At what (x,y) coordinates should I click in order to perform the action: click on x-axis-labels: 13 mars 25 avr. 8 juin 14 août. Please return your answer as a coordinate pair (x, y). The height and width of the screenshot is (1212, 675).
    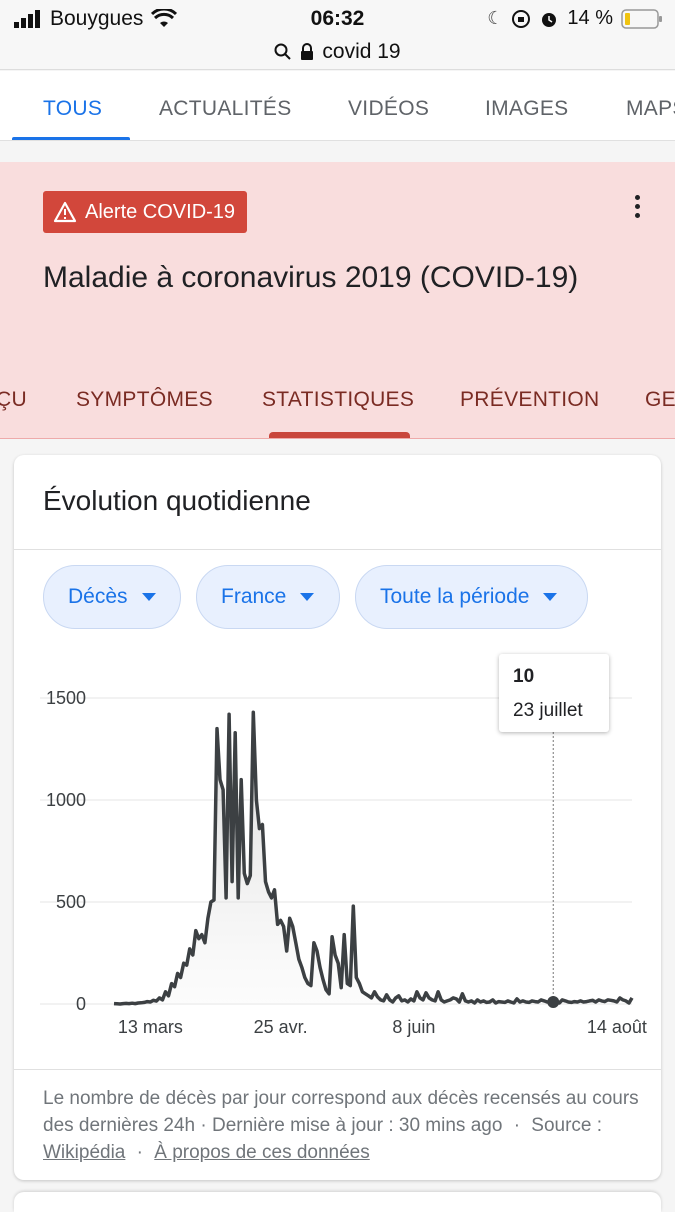
    Looking at the image, I should click on (382, 1027).